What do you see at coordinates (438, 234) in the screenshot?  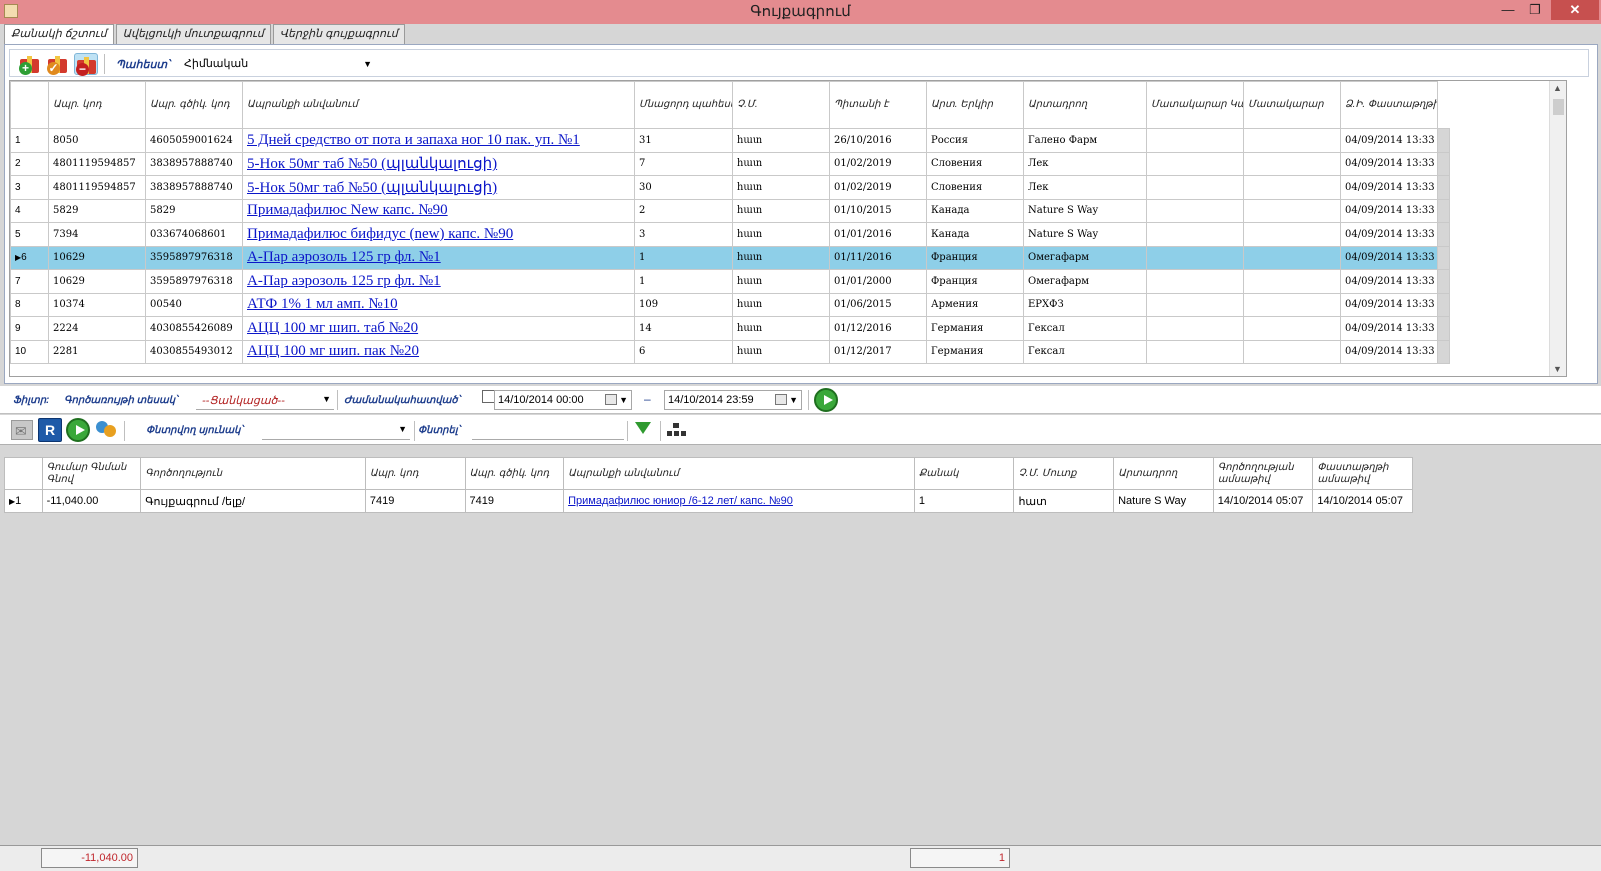 I see `cell-product-name: Примадафилюс бифидус (new) капс. №90` at bounding box center [438, 234].